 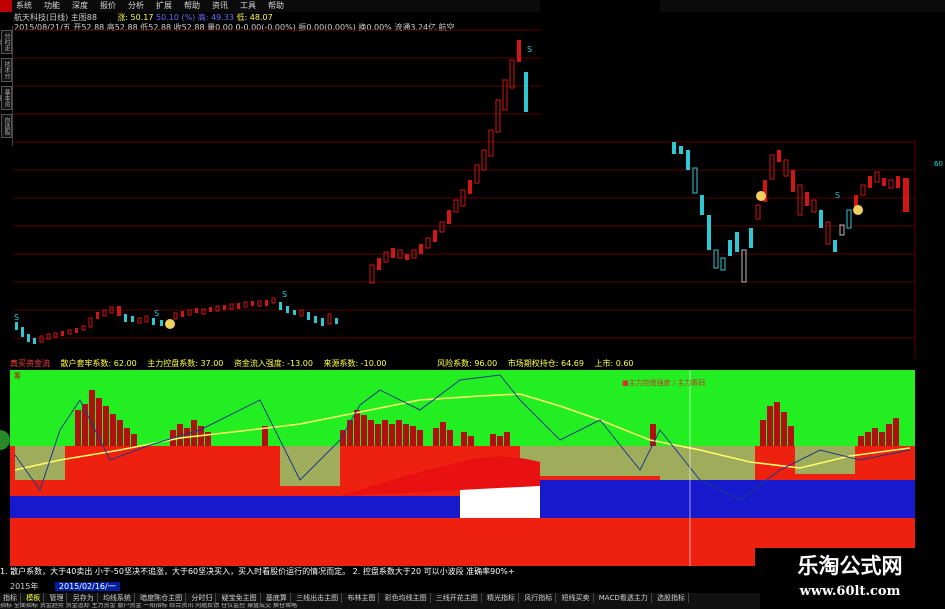 What do you see at coordinates (273, 363) in the screenshot?
I see `inflow-coef: 资金流入强度: -13.00` at bounding box center [273, 363].